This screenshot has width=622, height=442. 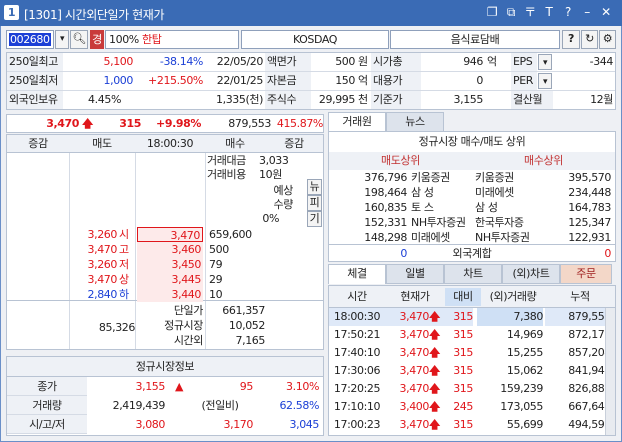 I want to click on regular-label: 시/고/저, so click(x=47, y=424).